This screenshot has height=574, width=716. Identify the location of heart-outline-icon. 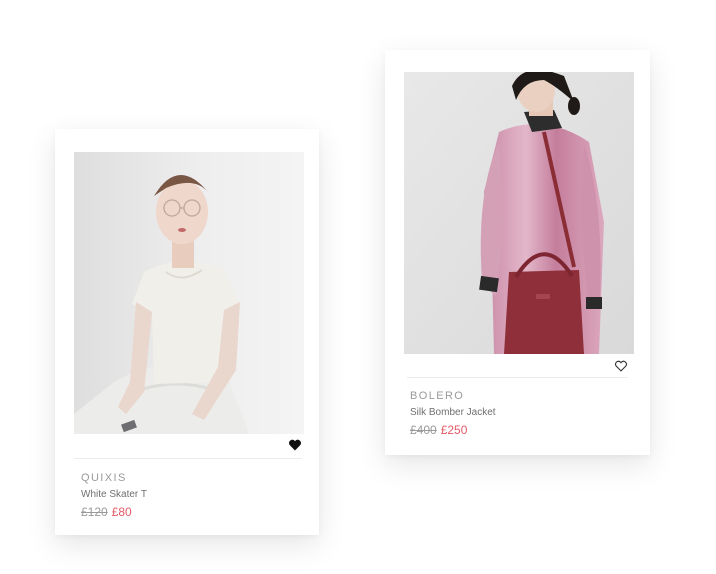
(621, 366).